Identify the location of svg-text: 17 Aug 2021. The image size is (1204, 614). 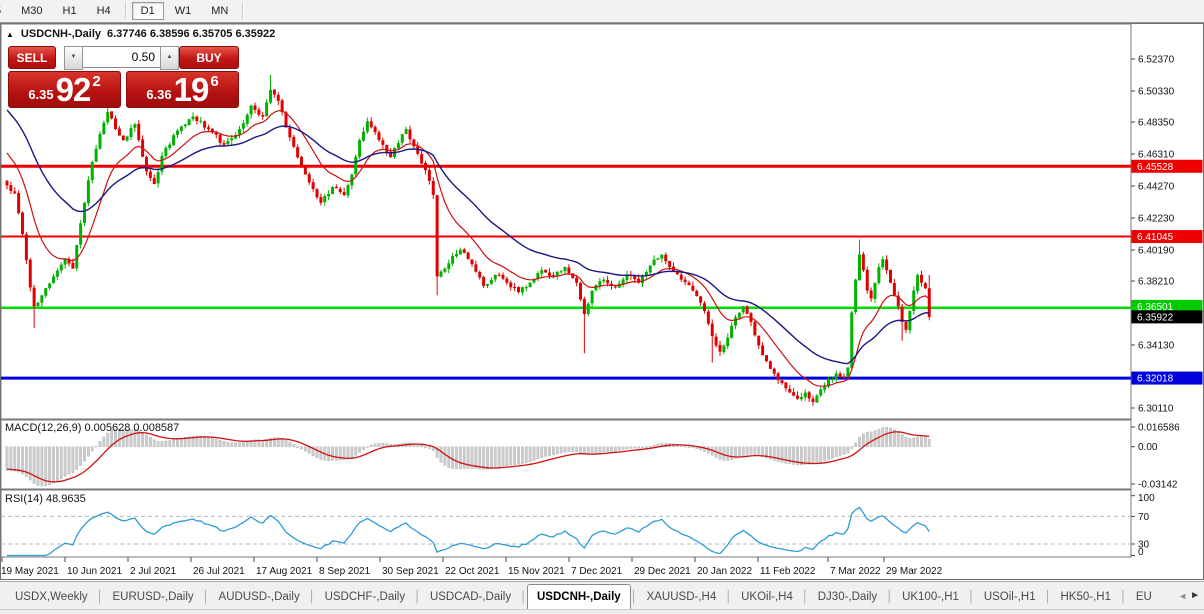
(284, 571).